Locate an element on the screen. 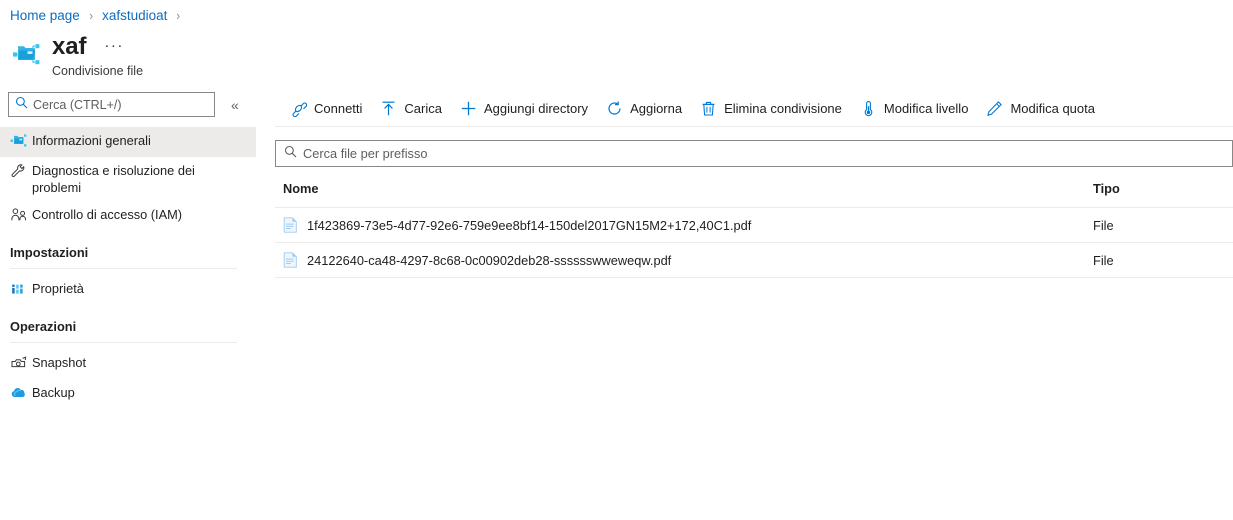 The height and width of the screenshot is (520, 1233). add-directory-button: Aggiungi directory is located at coordinates (524, 108).